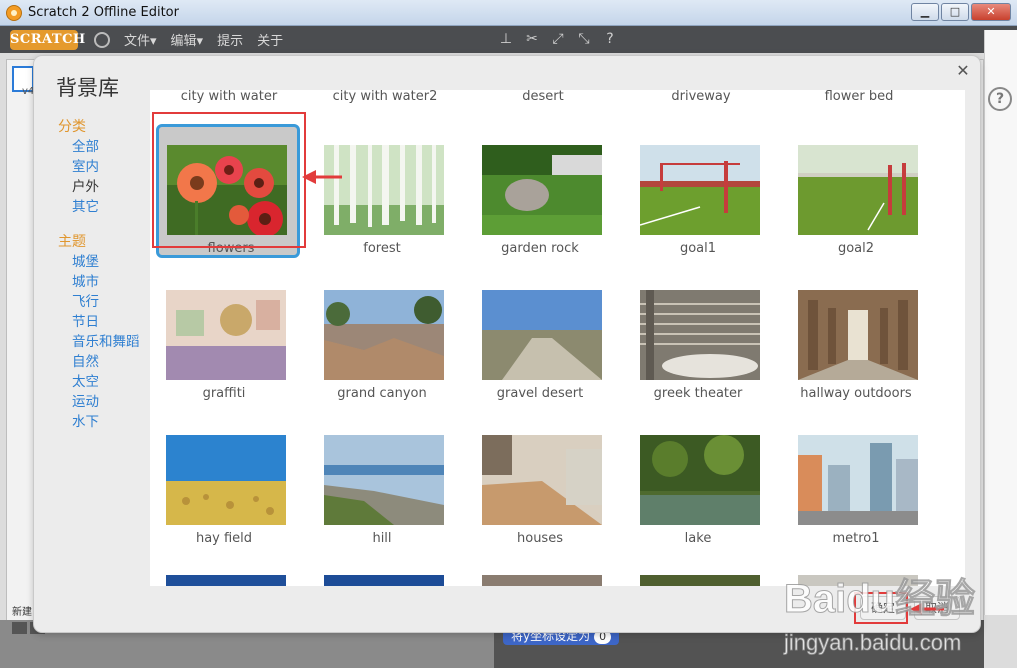 The height and width of the screenshot is (668, 1017). I want to click on lake-thumbnail, so click(700, 480).